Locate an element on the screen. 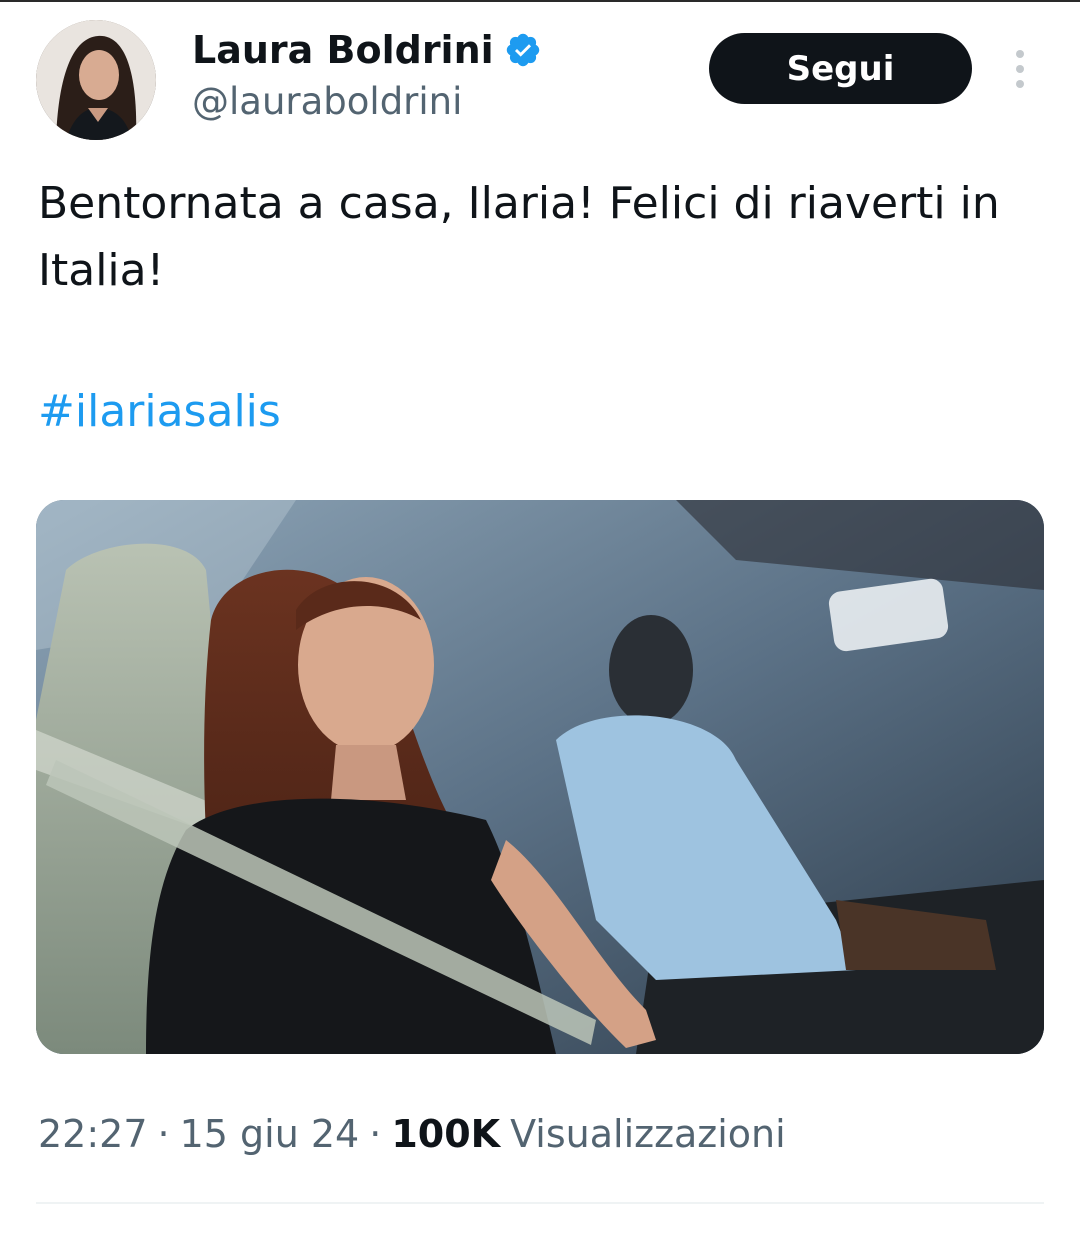 Image resolution: width=1080 pixels, height=1243 pixels. top-divider is located at coordinates (540, 1).